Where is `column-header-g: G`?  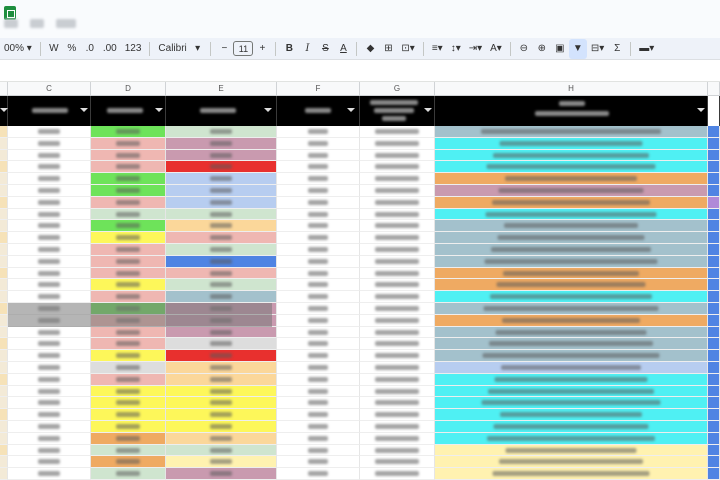 column-header-g: G is located at coordinates (397, 89).